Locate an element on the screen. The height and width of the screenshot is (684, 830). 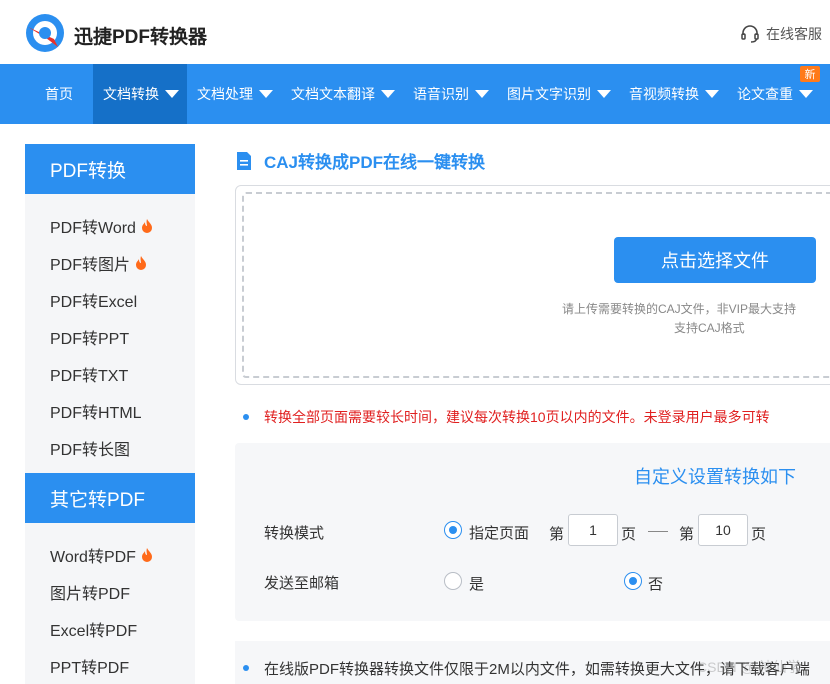
sidebar-item-label: PDF转Word is located at coordinates (93, 228).